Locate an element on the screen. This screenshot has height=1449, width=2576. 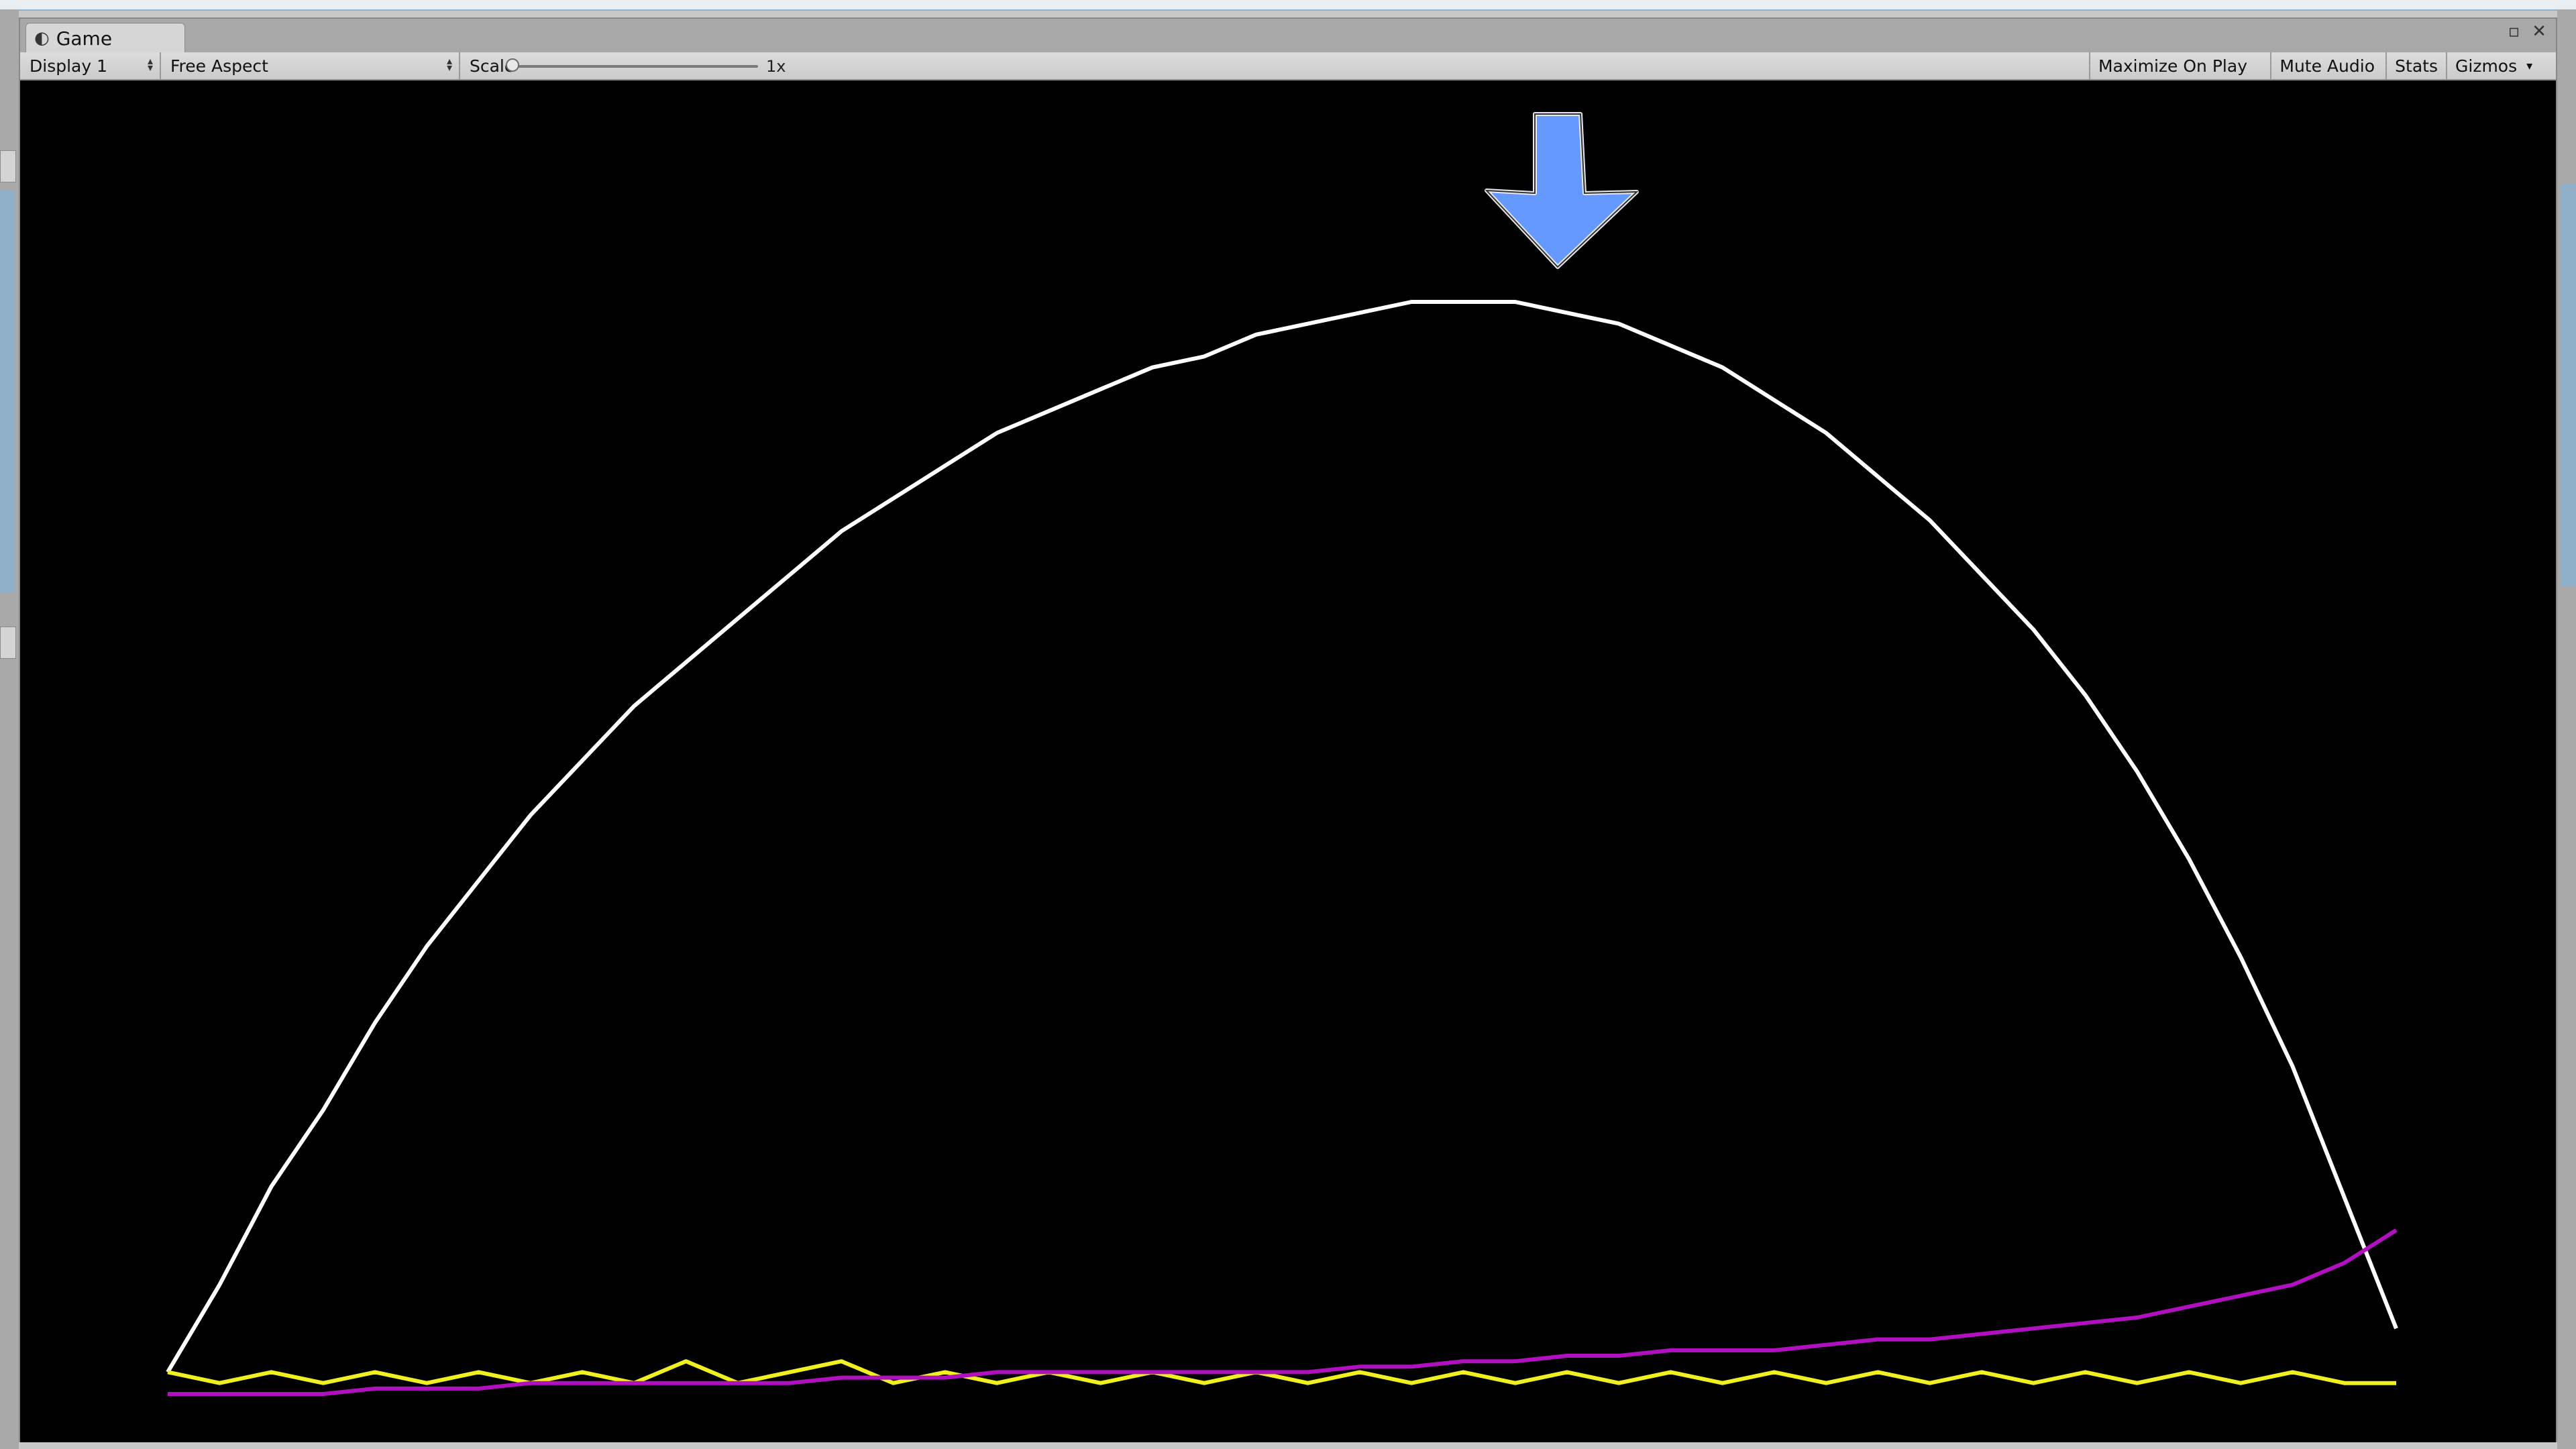
left-editor-panel is located at coordinates (9, 729).